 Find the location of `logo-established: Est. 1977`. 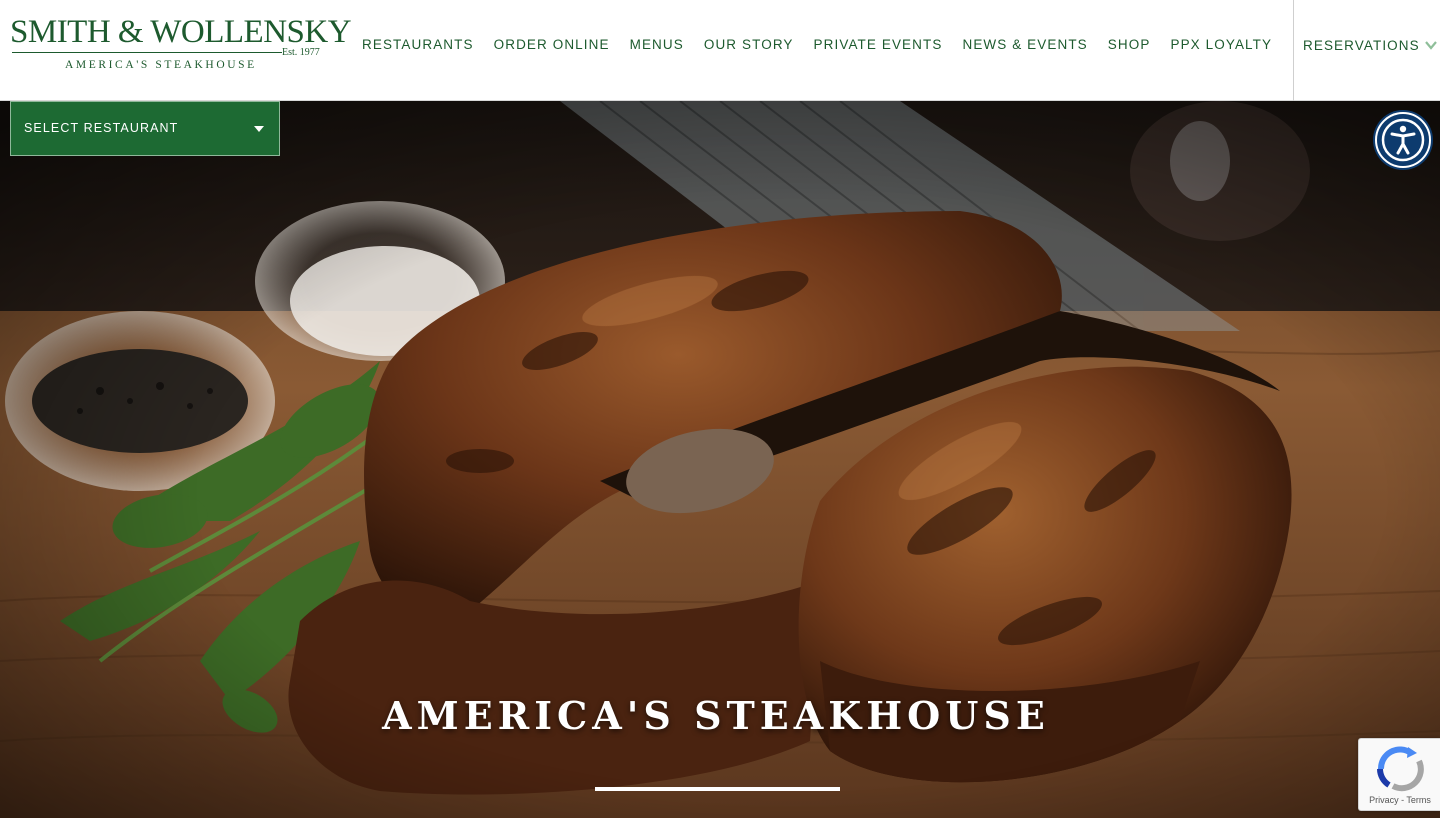

logo-established: Est. 1977 is located at coordinates (301, 52).